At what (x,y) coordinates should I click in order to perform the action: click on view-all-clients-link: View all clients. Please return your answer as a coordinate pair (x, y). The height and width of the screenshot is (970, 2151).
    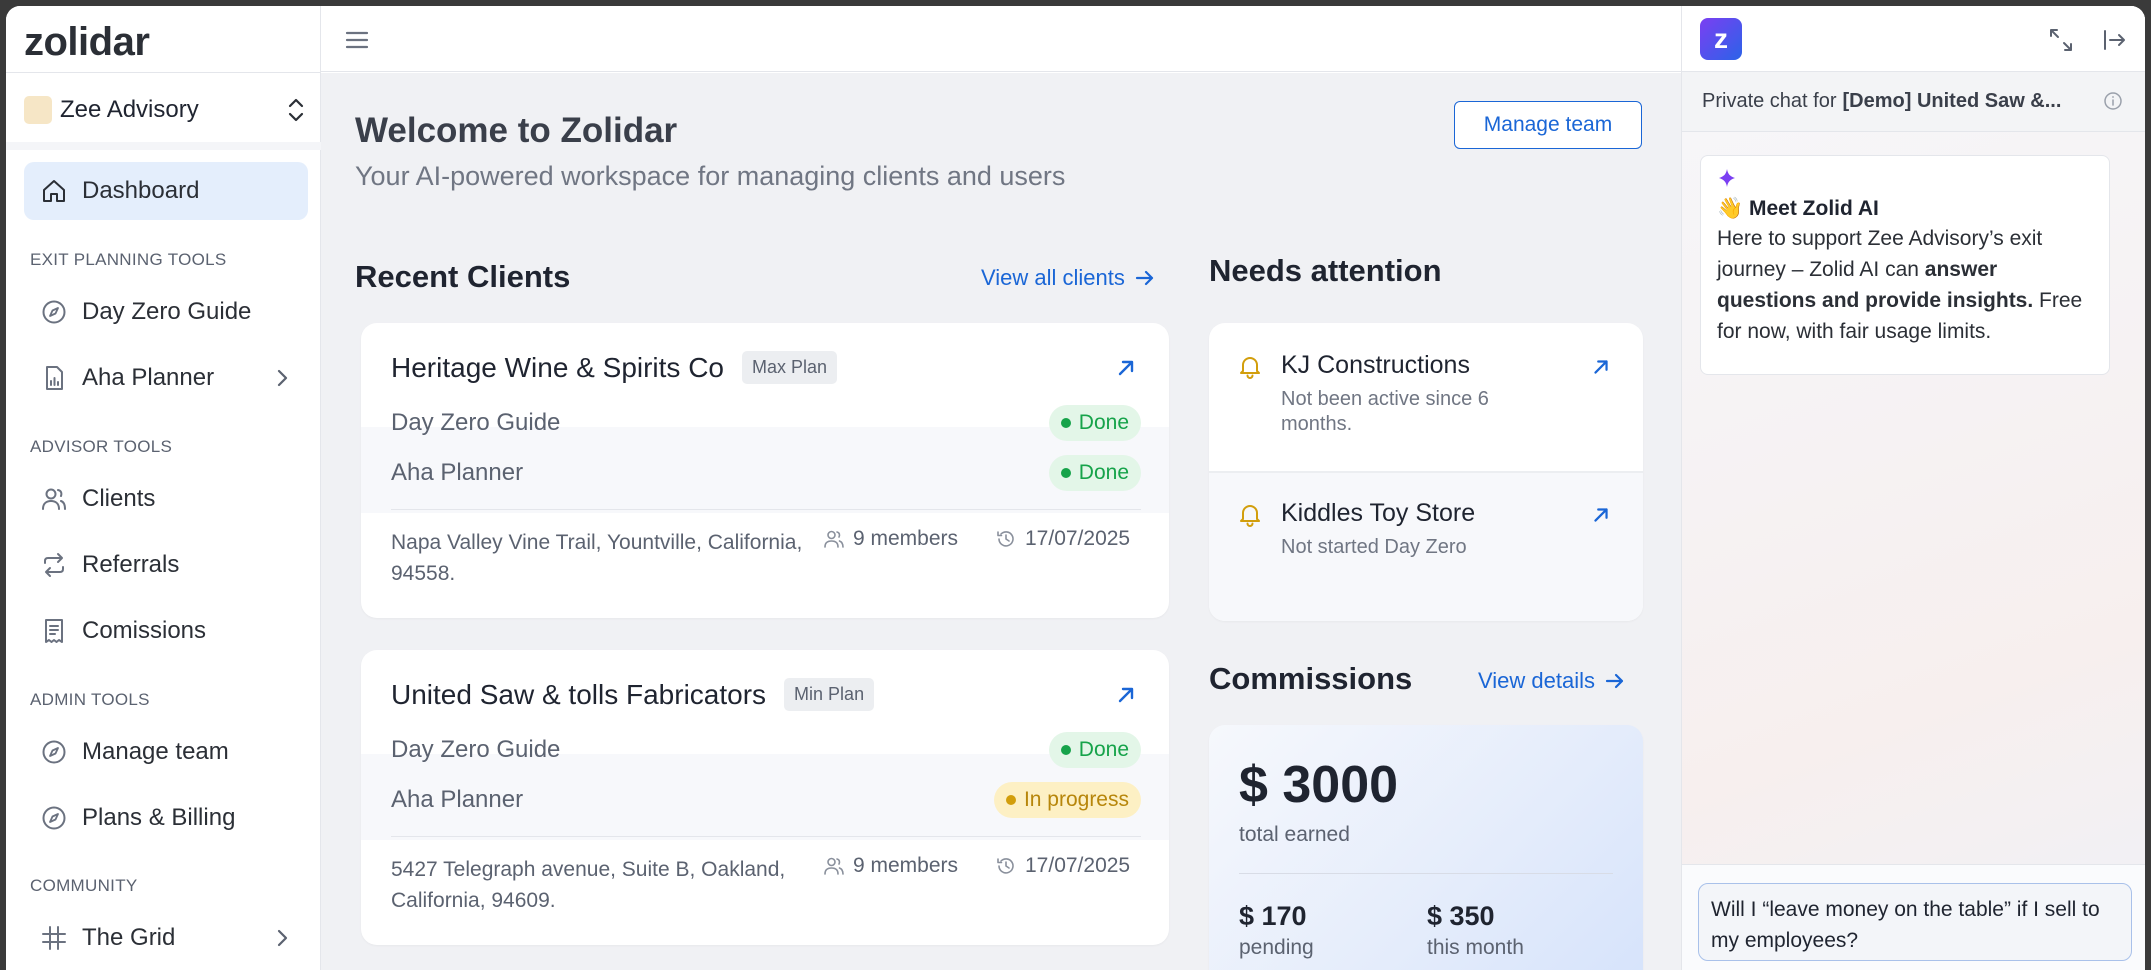
    Looking at the image, I should click on (1069, 278).